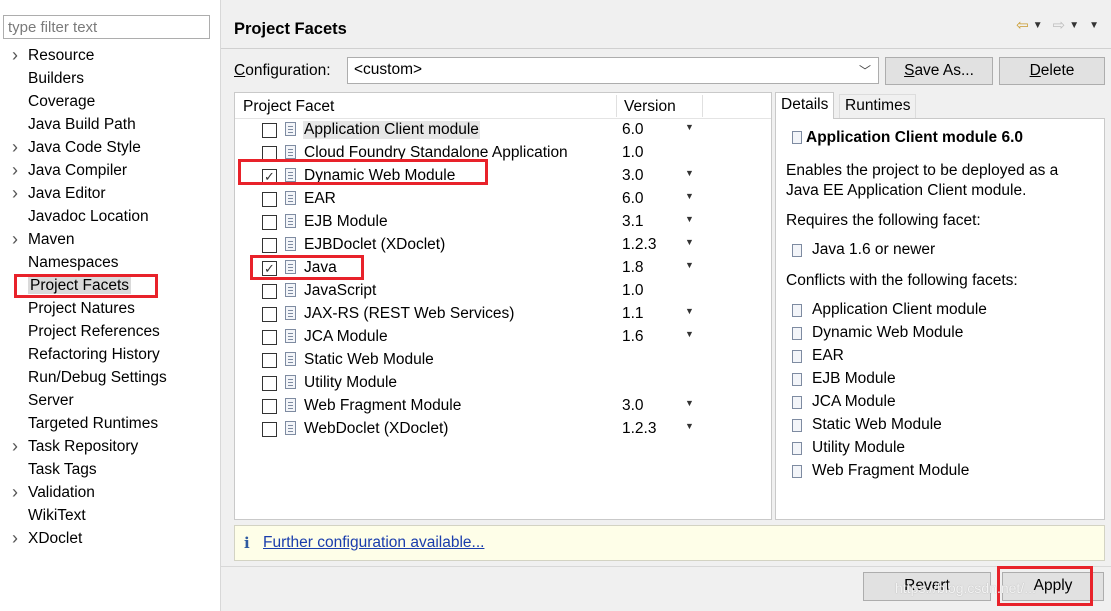 The height and width of the screenshot is (611, 1111). Describe the element at coordinates (1074, 25) in the screenshot. I see `forward-menu-chevron-icon: ▼` at that location.